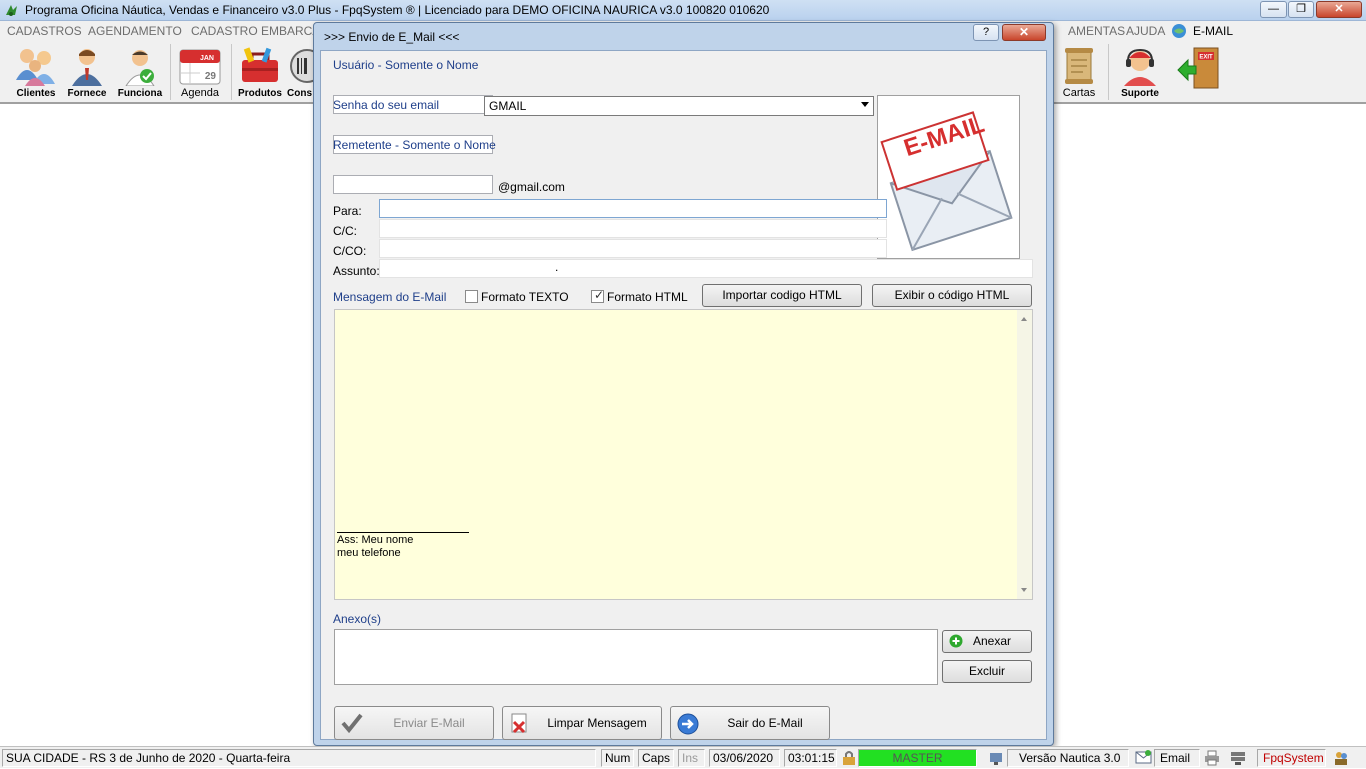 The image size is (1366, 769). Describe the element at coordinates (1143, 759) in the screenshot. I see `email-status-icon` at that location.